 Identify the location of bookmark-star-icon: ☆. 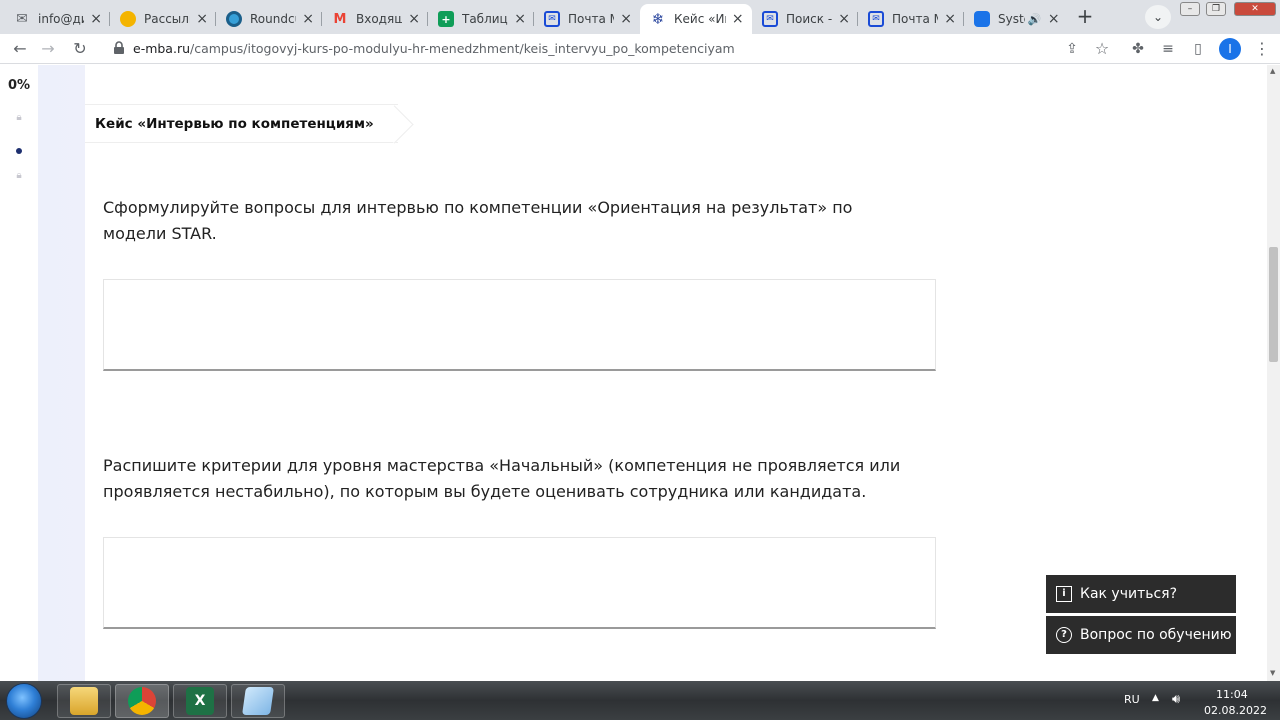
(1102, 49).